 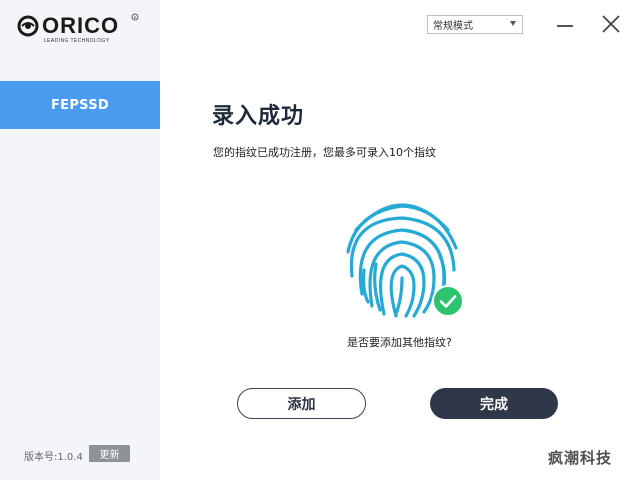 What do you see at coordinates (448, 301) in the screenshot?
I see `checkmark-icon` at bounding box center [448, 301].